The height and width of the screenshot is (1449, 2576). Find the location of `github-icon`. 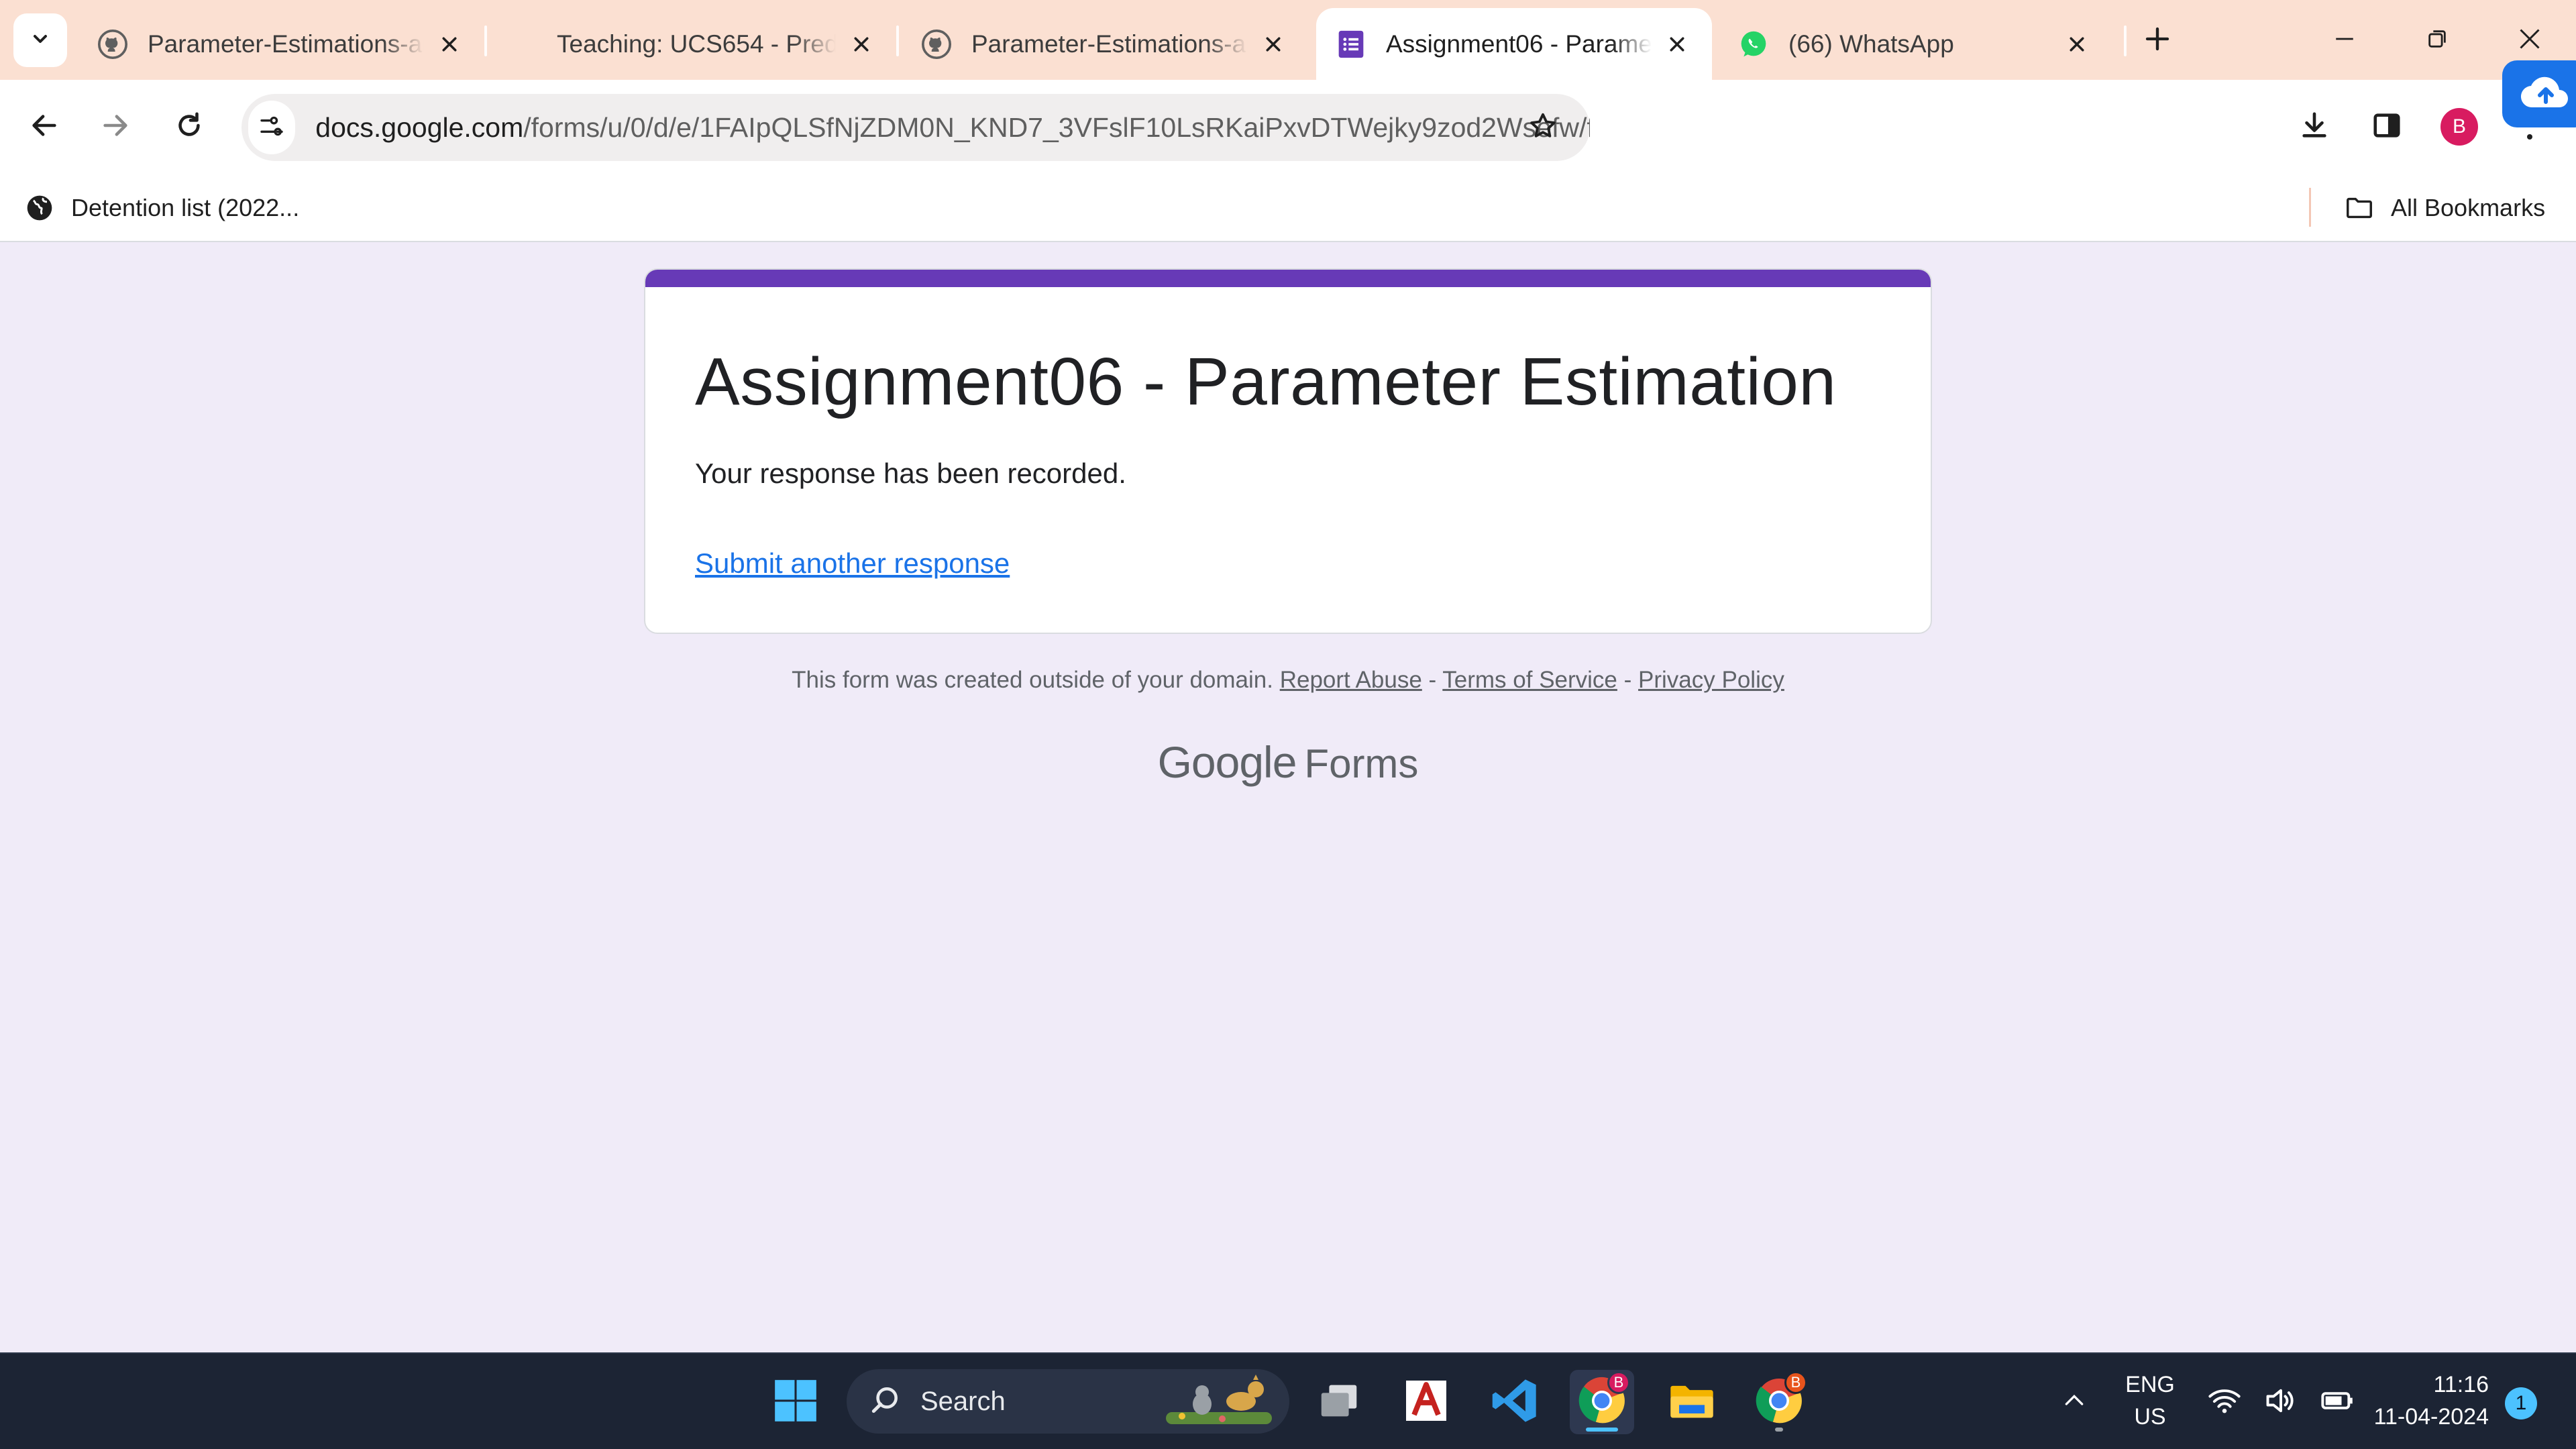

github-icon is located at coordinates (936, 44).